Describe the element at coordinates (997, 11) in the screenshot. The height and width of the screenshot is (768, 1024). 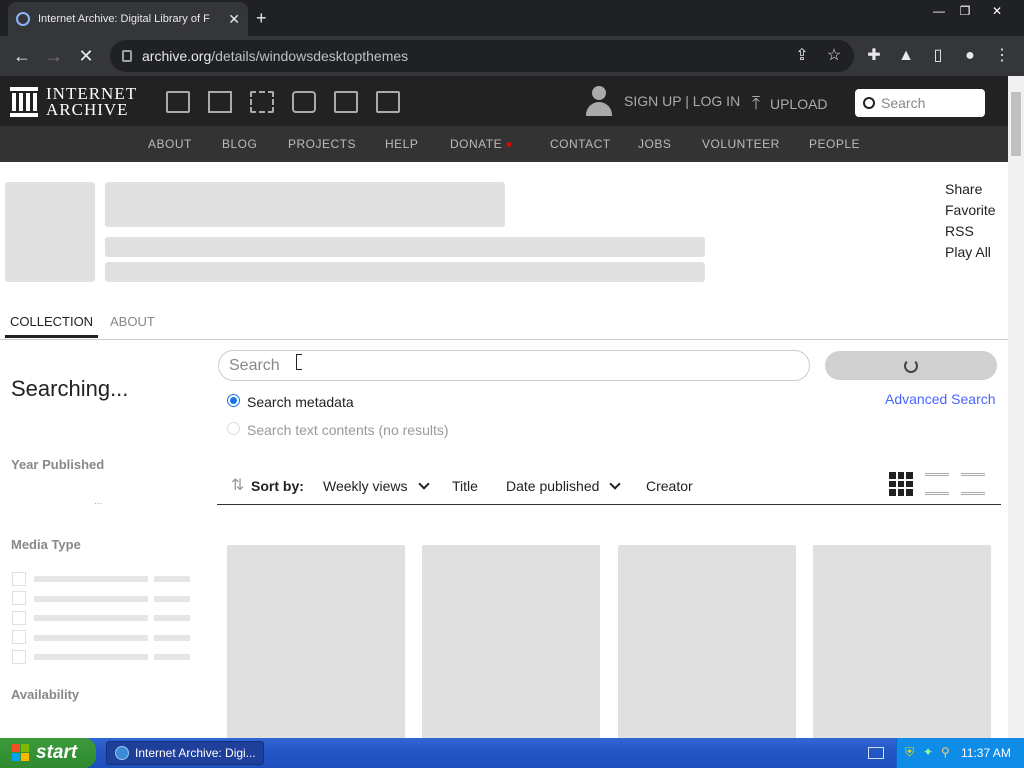
I see `close-window-icon: ✕` at that location.